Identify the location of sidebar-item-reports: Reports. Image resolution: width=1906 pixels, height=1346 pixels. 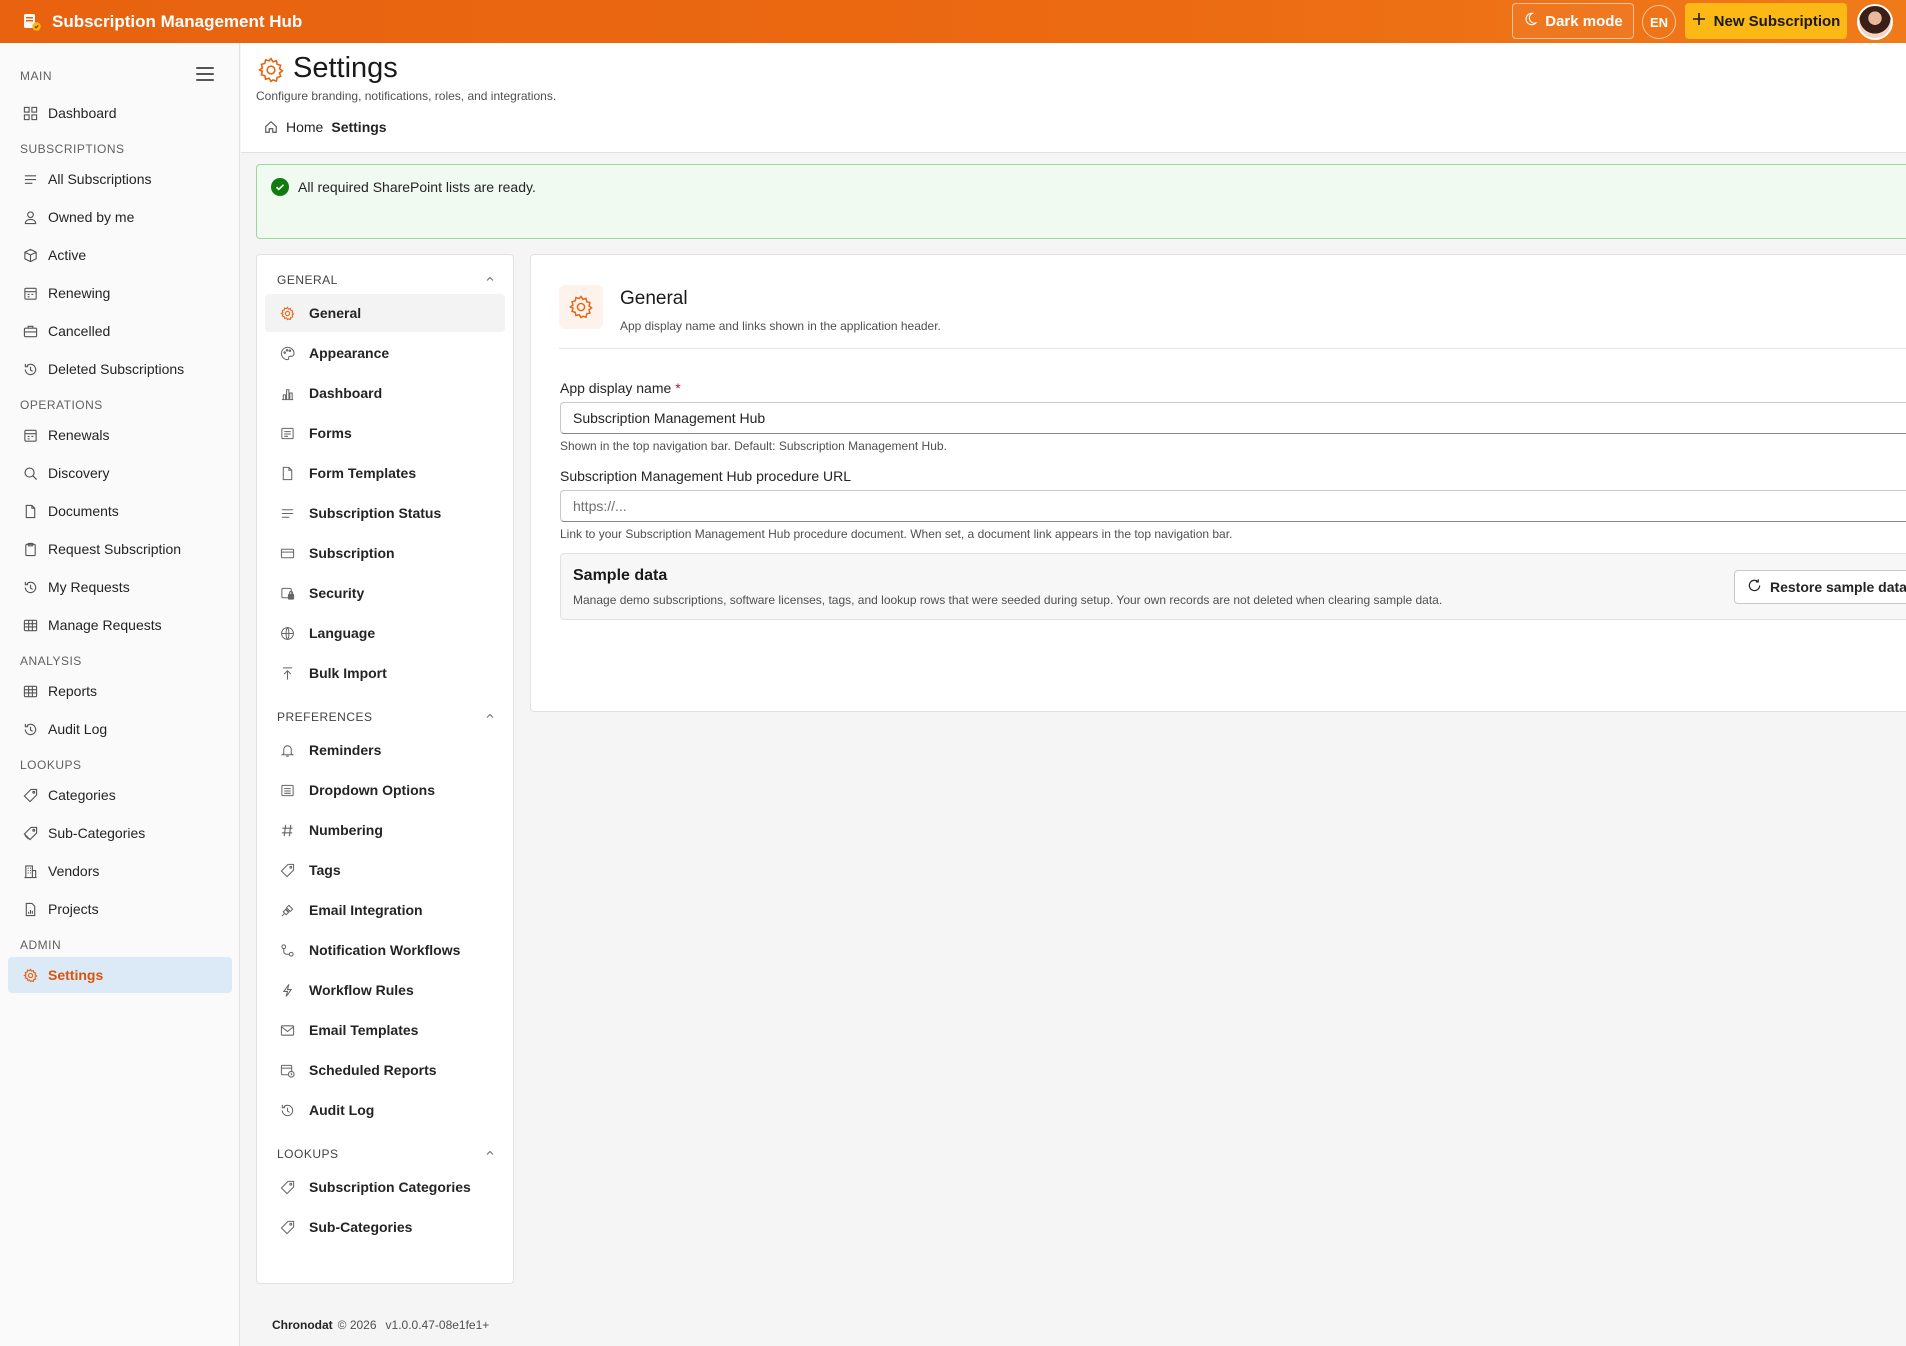
(120, 691).